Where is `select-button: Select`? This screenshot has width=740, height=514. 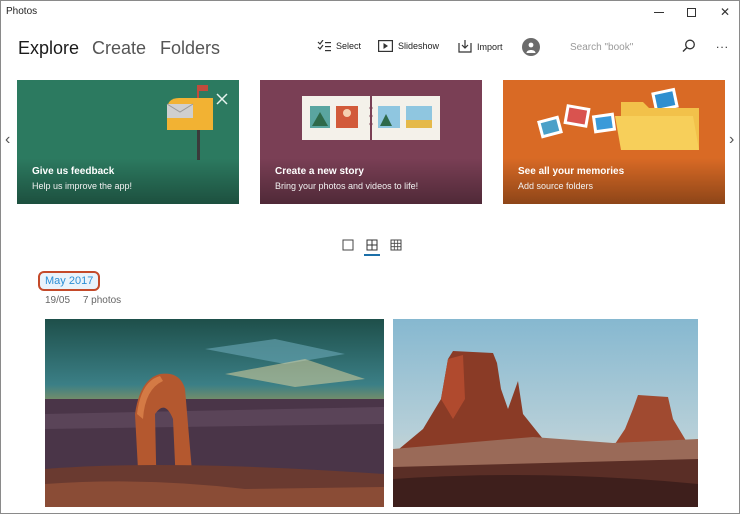
select-button: Select is located at coordinates (339, 46).